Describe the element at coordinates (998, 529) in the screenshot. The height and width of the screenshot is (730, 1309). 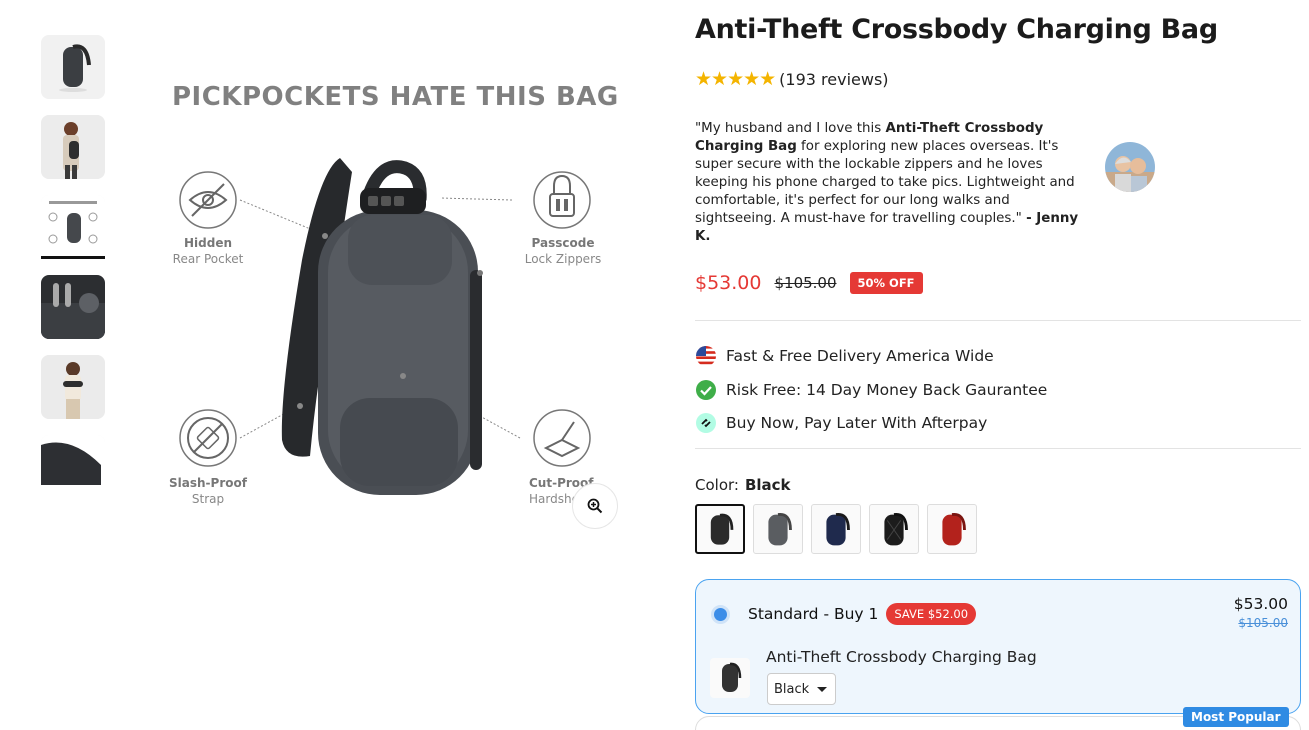
I see `color-swatches` at that location.